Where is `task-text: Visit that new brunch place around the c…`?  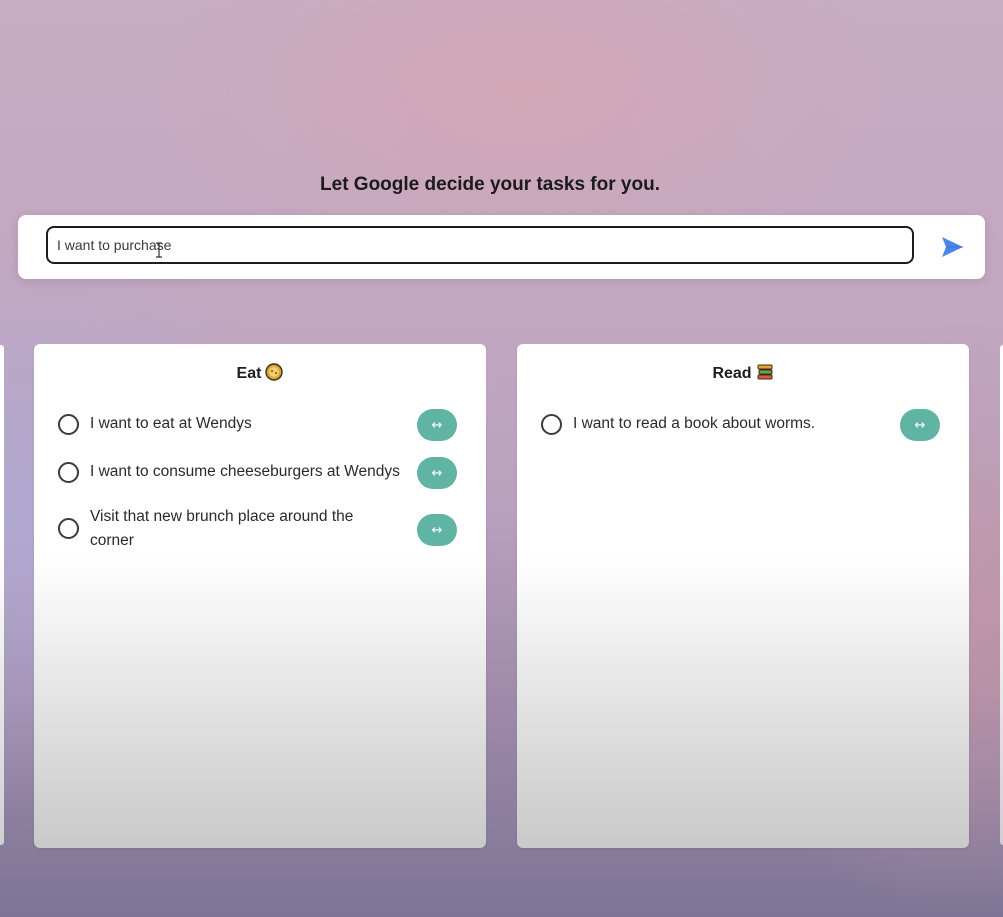 task-text: Visit that new brunch place around the c… is located at coordinates (222, 528).